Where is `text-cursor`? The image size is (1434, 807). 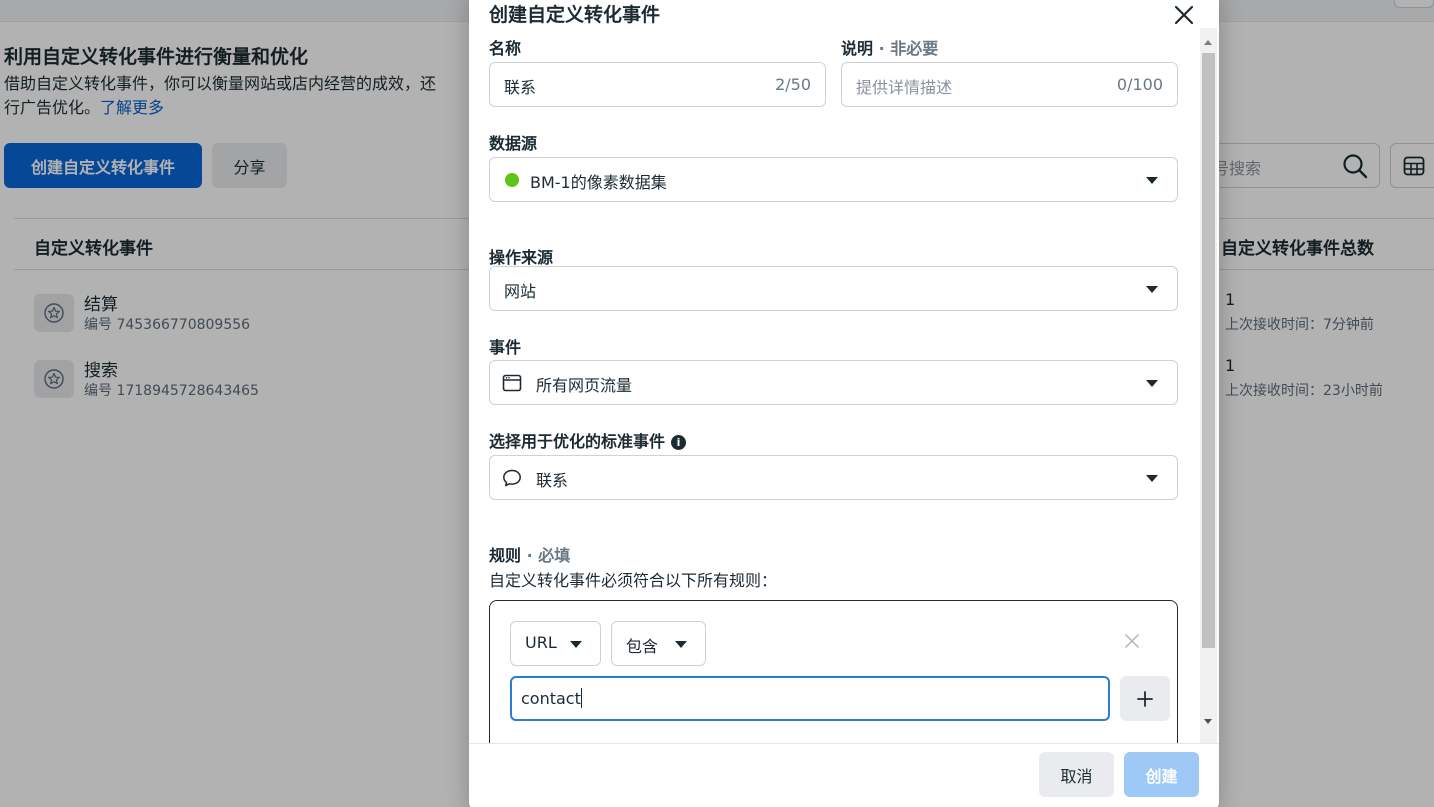 text-cursor is located at coordinates (581, 698).